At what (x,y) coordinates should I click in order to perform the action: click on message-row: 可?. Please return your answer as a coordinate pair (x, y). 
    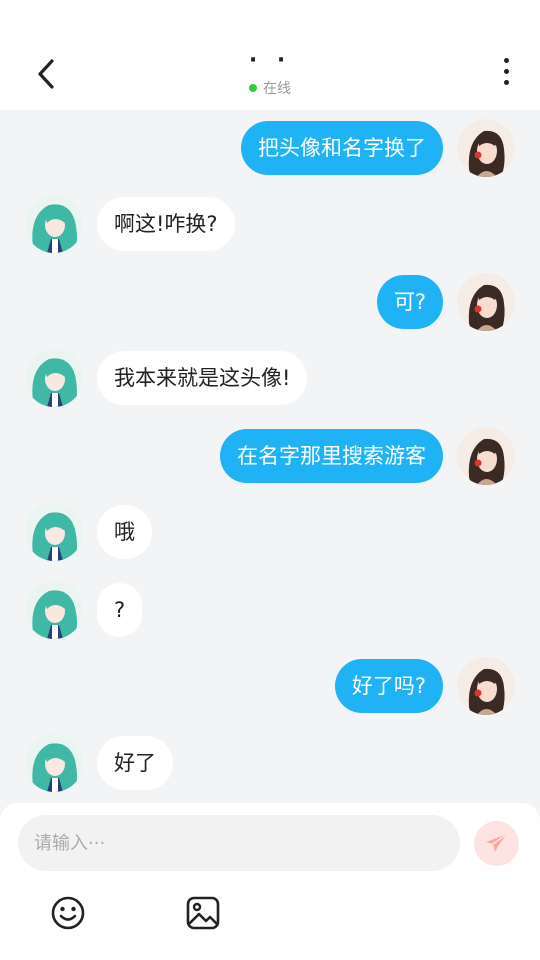
    Looking at the image, I should click on (270, 303).